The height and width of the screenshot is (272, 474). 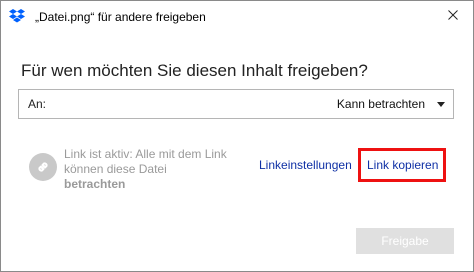 What do you see at coordinates (405, 241) in the screenshot?
I see `share-button: Freigabe` at bounding box center [405, 241].